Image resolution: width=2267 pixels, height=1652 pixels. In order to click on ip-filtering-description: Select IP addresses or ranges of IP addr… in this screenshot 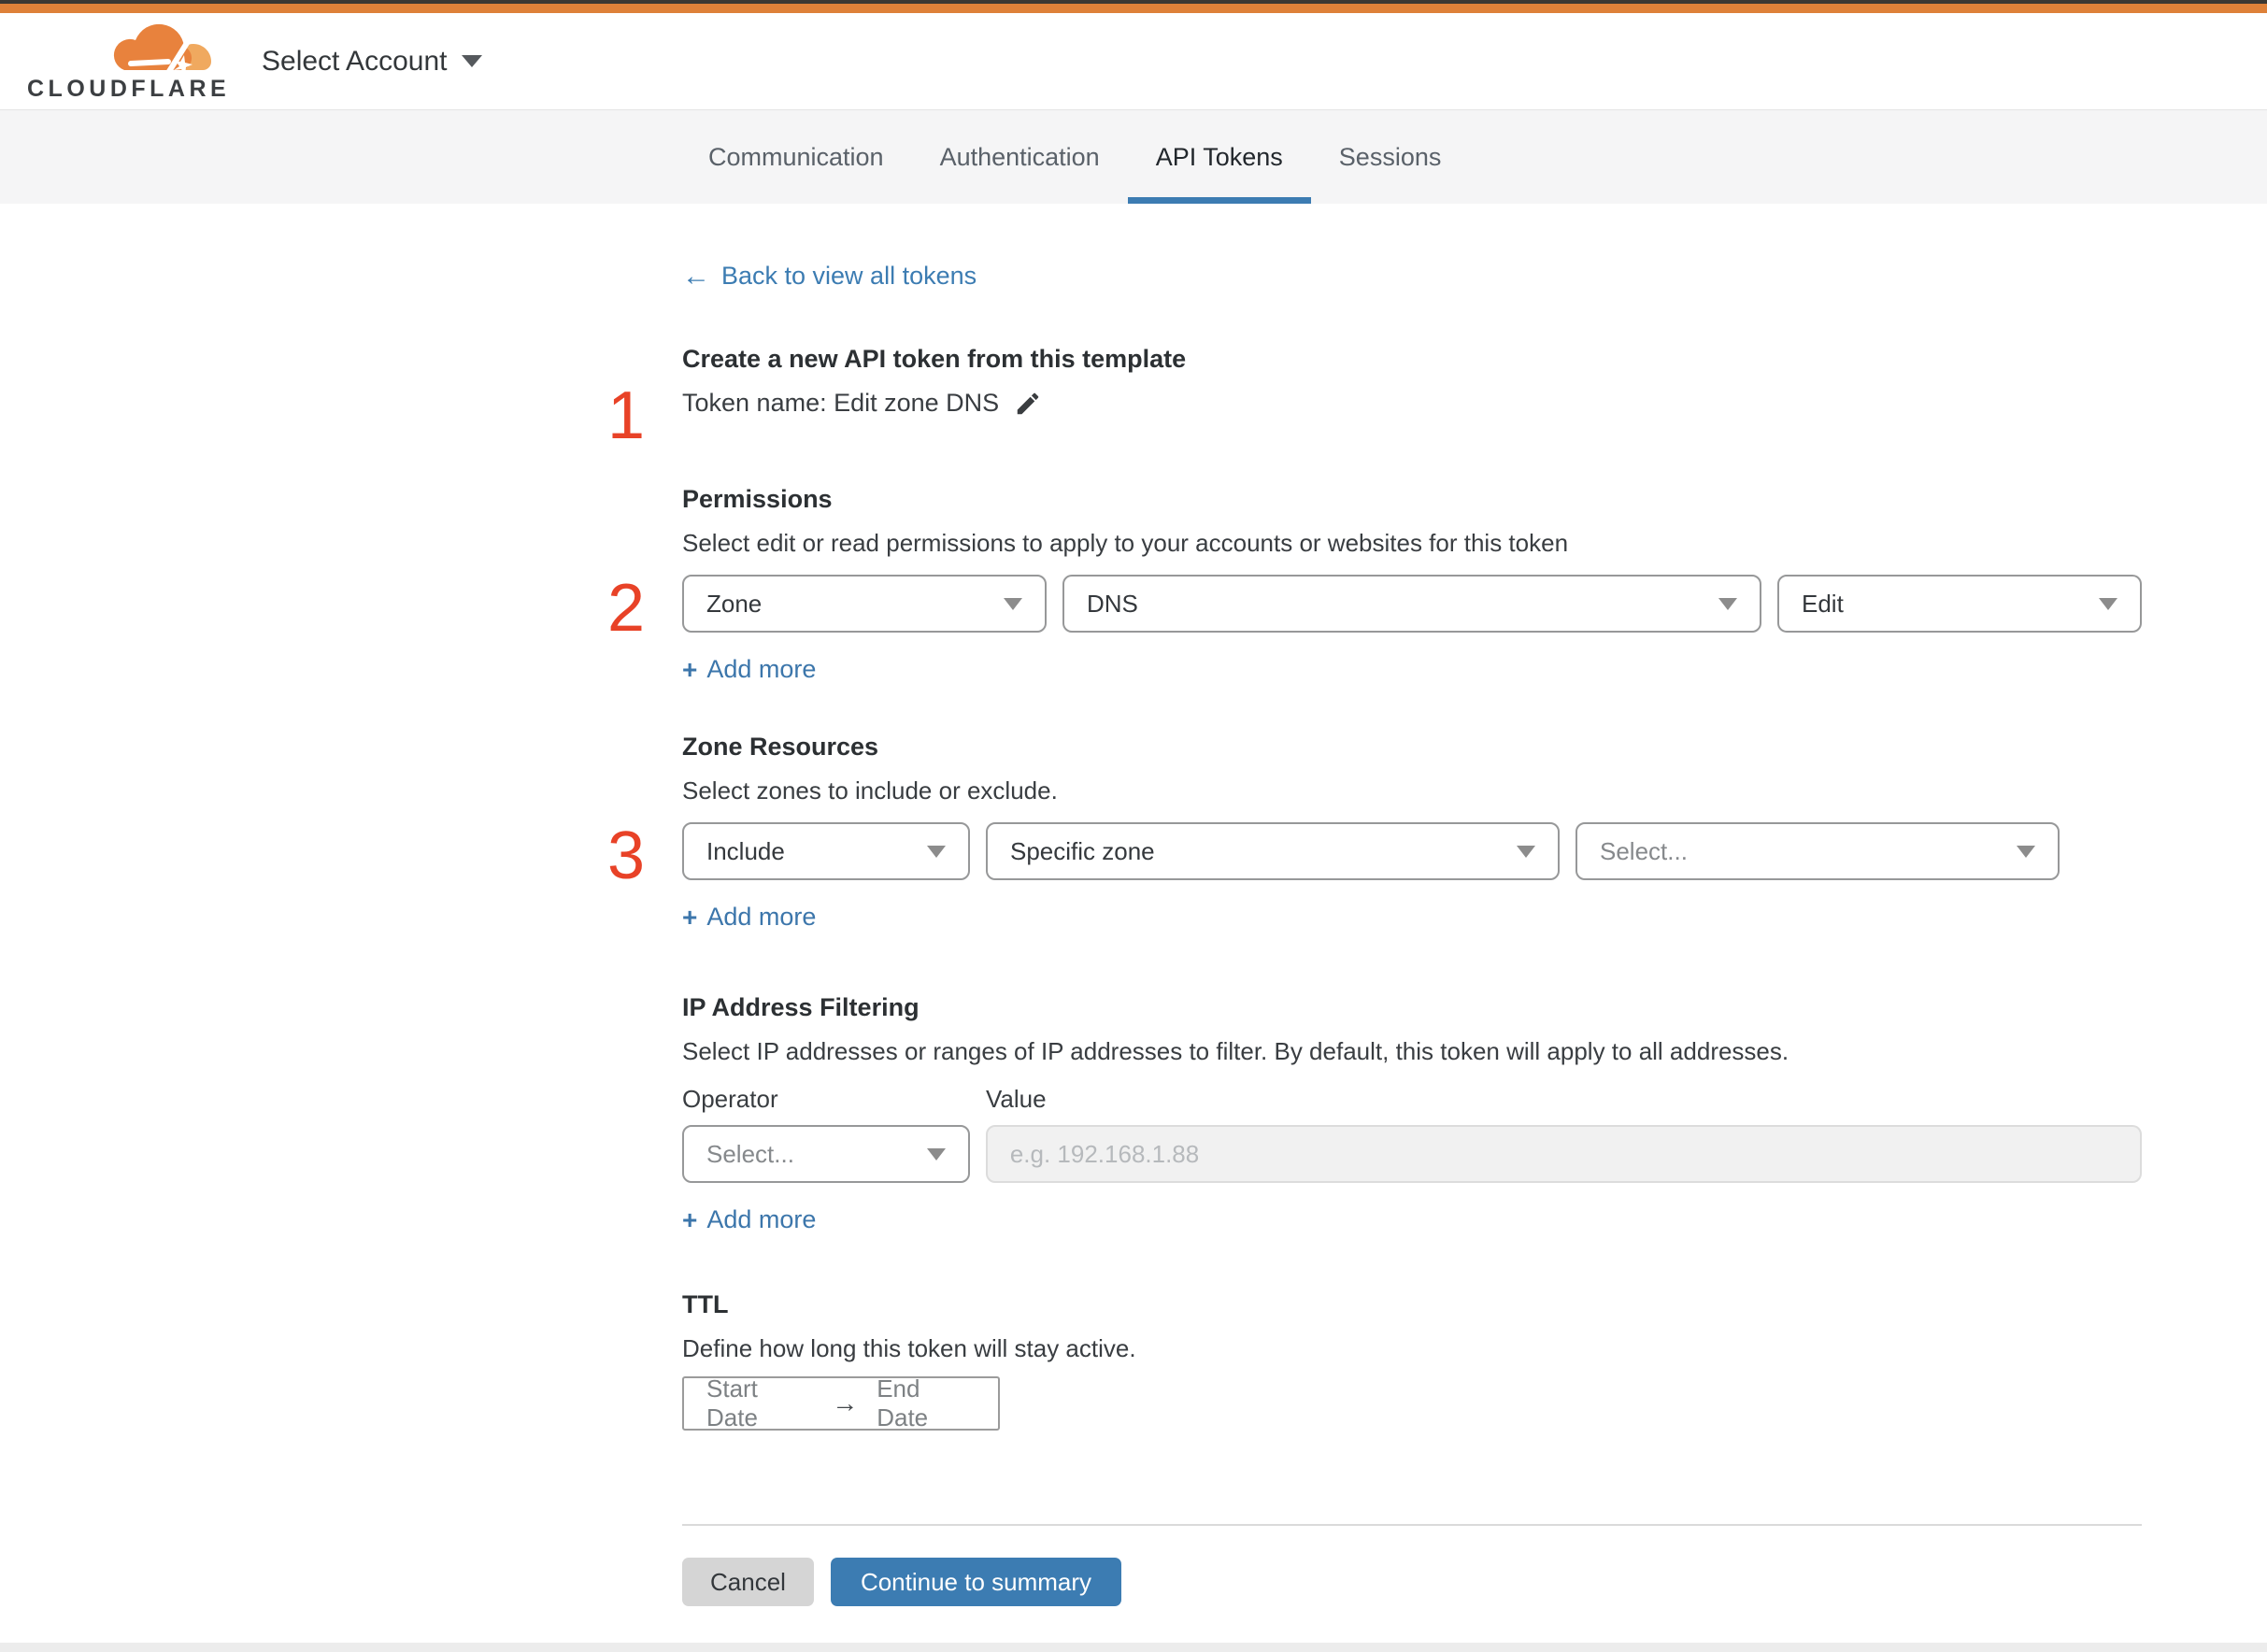, I will do `click(1236, 1051)`.